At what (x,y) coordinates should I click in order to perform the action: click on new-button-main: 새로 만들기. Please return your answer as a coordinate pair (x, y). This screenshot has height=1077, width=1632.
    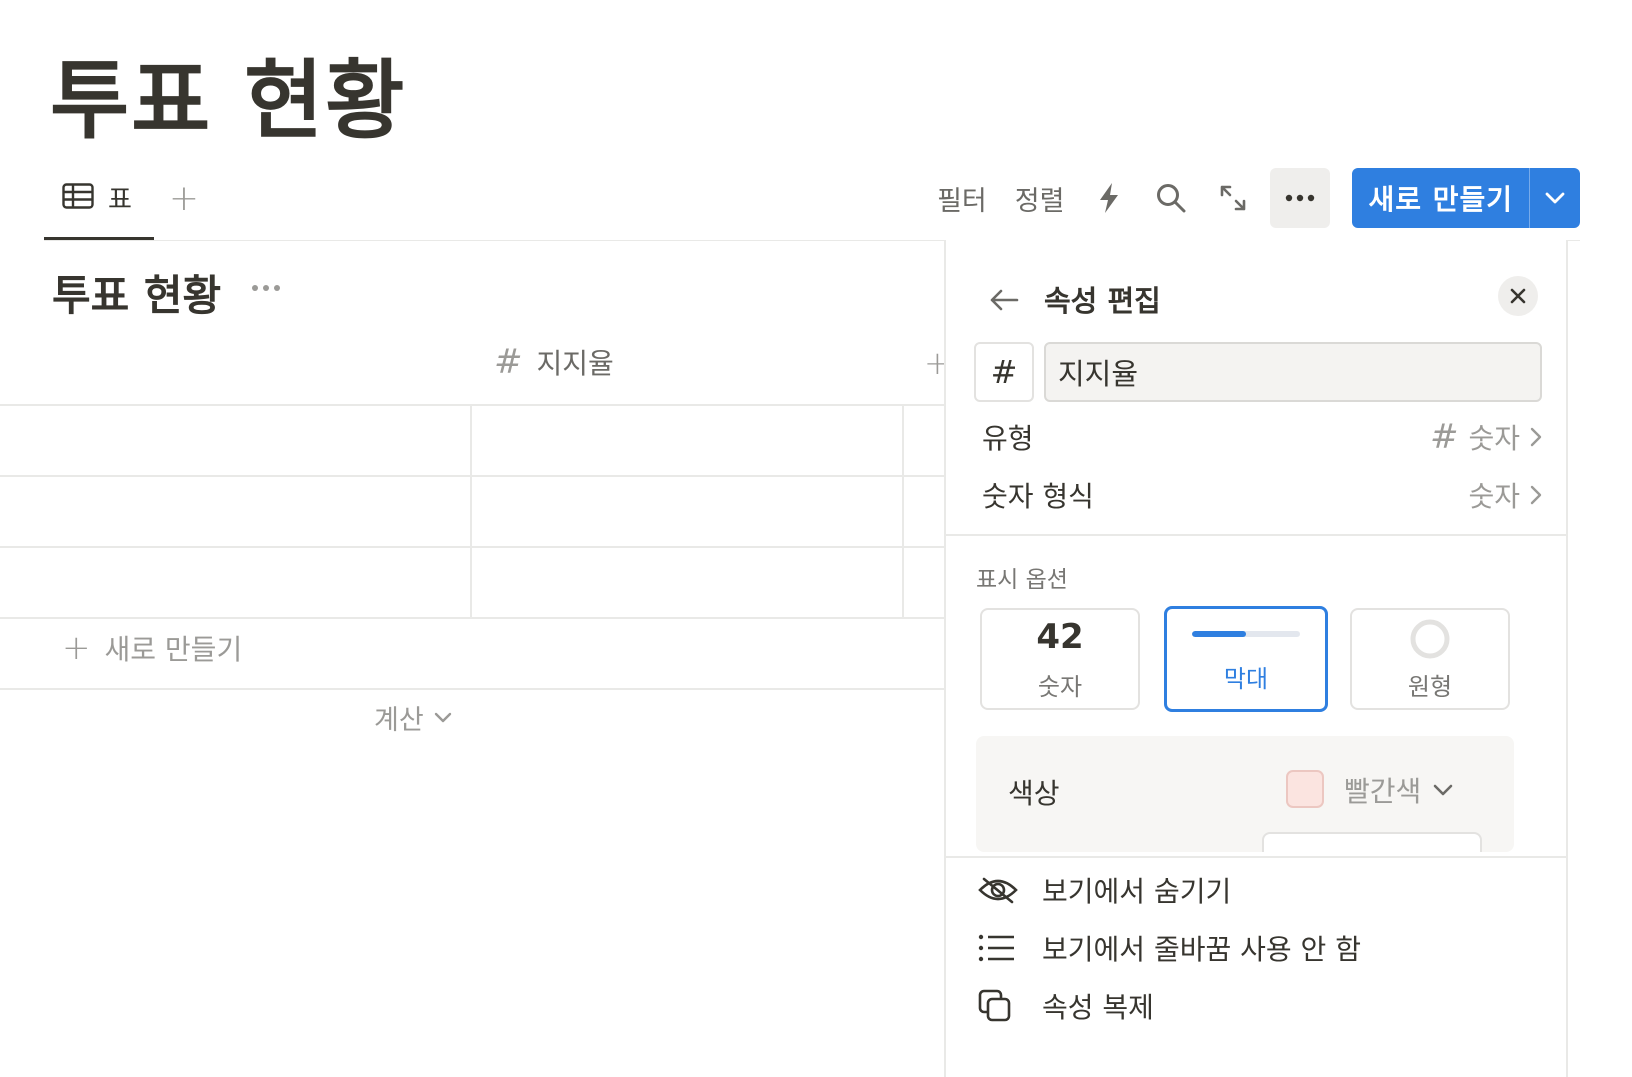
    Looking at the image, I should click on (1440, 198).